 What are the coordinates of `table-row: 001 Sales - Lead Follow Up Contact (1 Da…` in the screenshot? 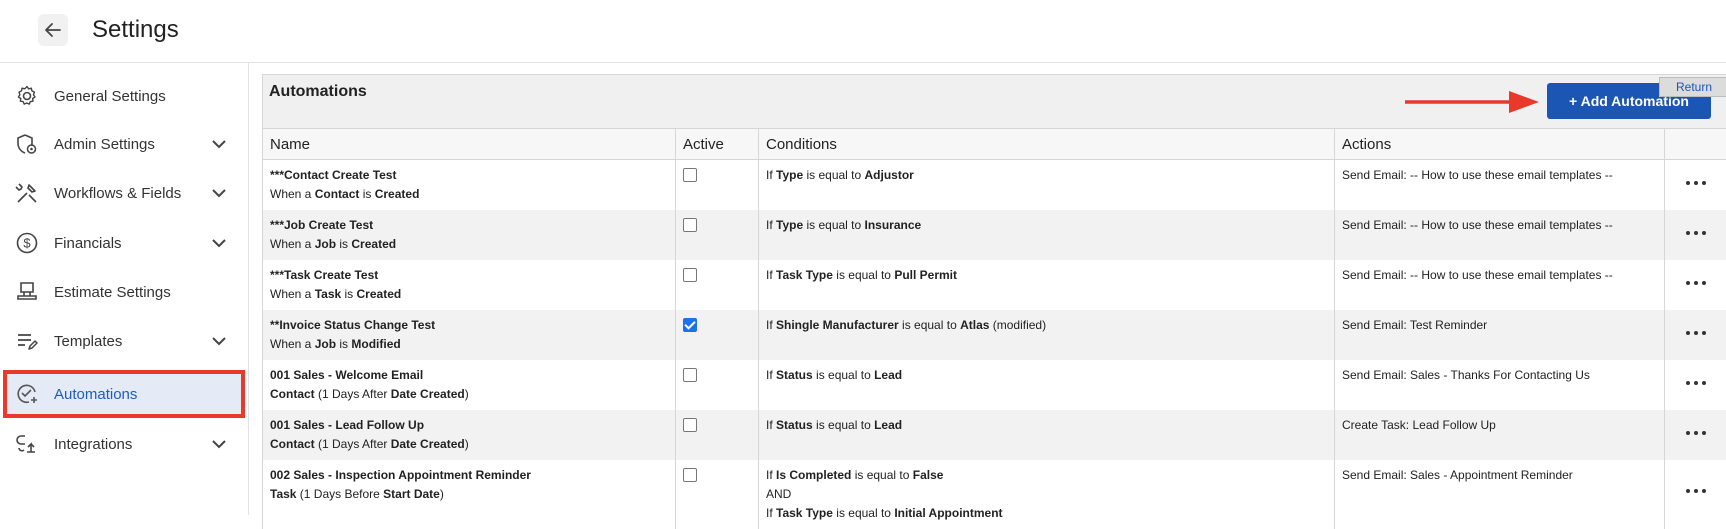 It's located at (994, 435).